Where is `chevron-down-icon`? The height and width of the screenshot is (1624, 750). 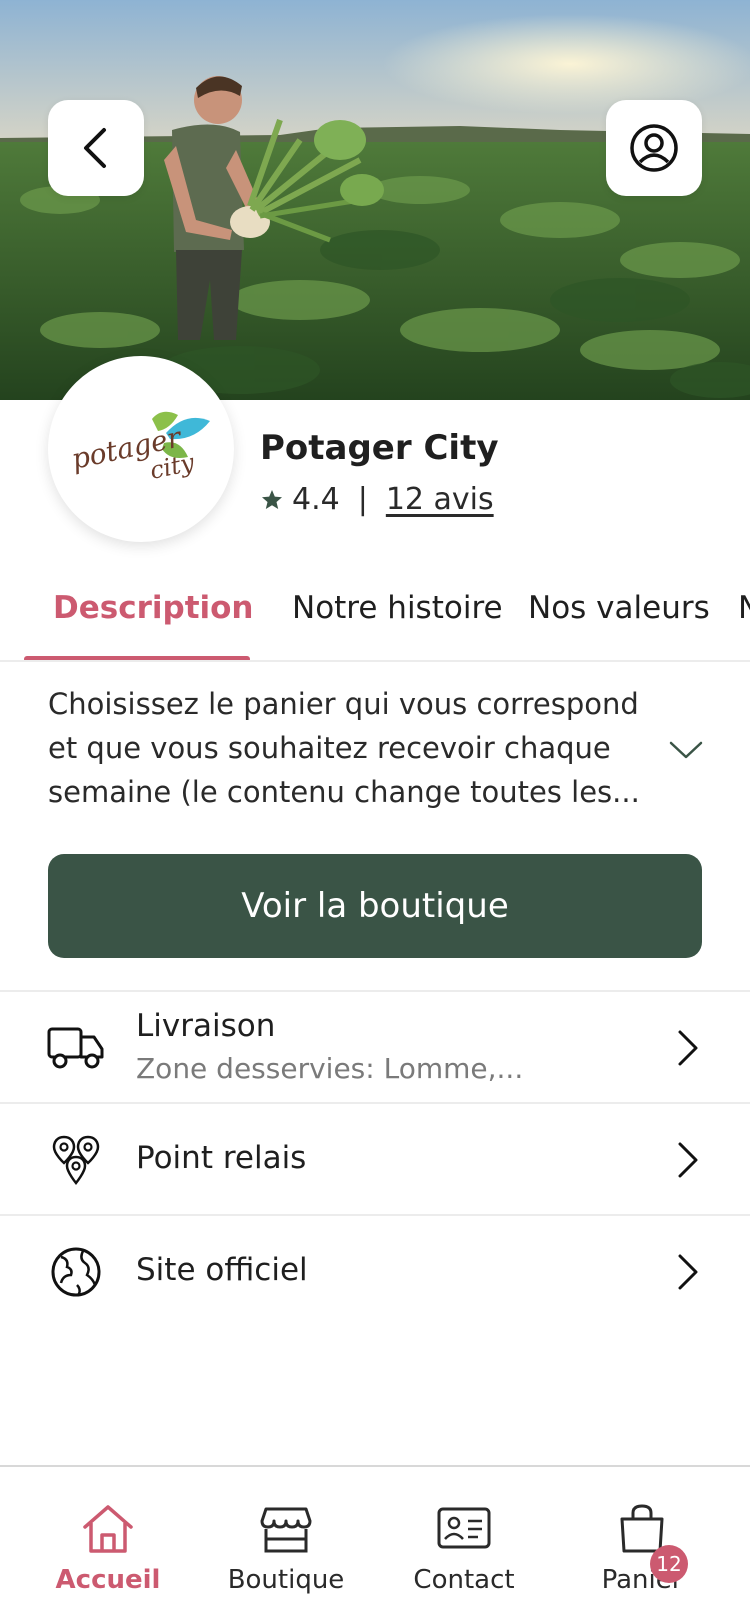
chevron-down-icon is located at coordinates (686, 750).